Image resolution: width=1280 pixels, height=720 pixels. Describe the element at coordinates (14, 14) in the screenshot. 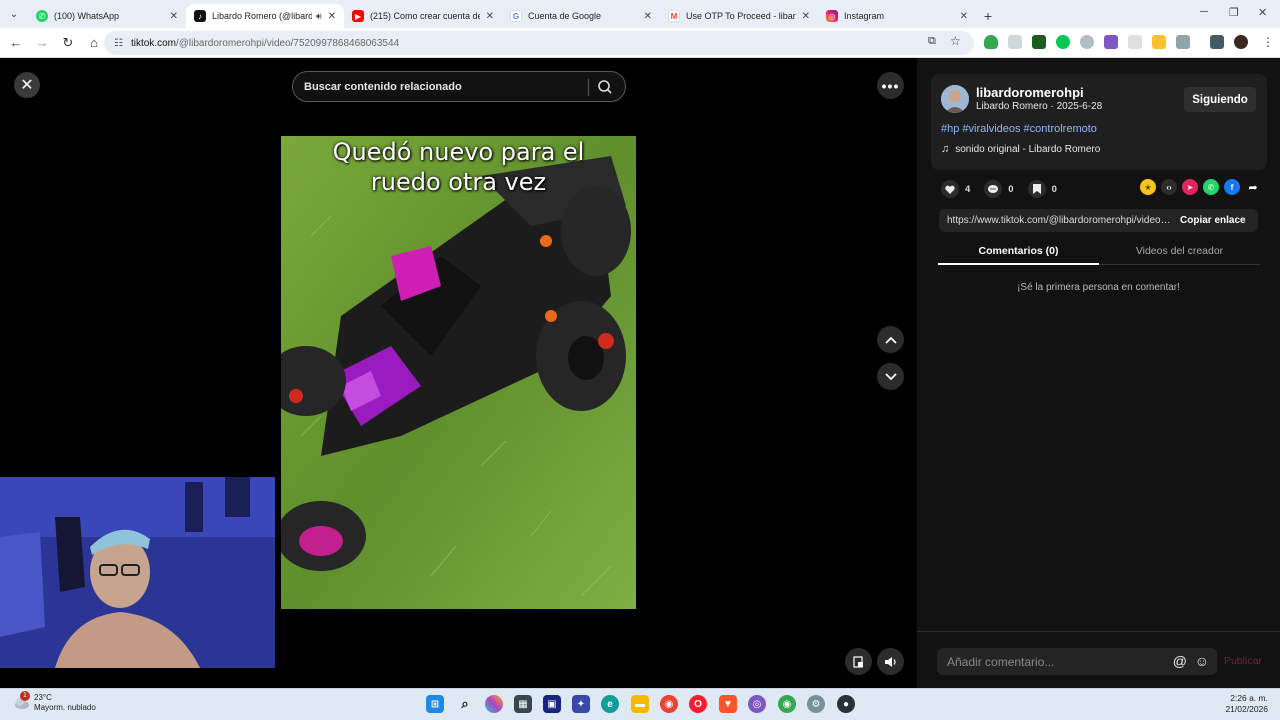

I see `tab-search-icon: ⌄` at that location.